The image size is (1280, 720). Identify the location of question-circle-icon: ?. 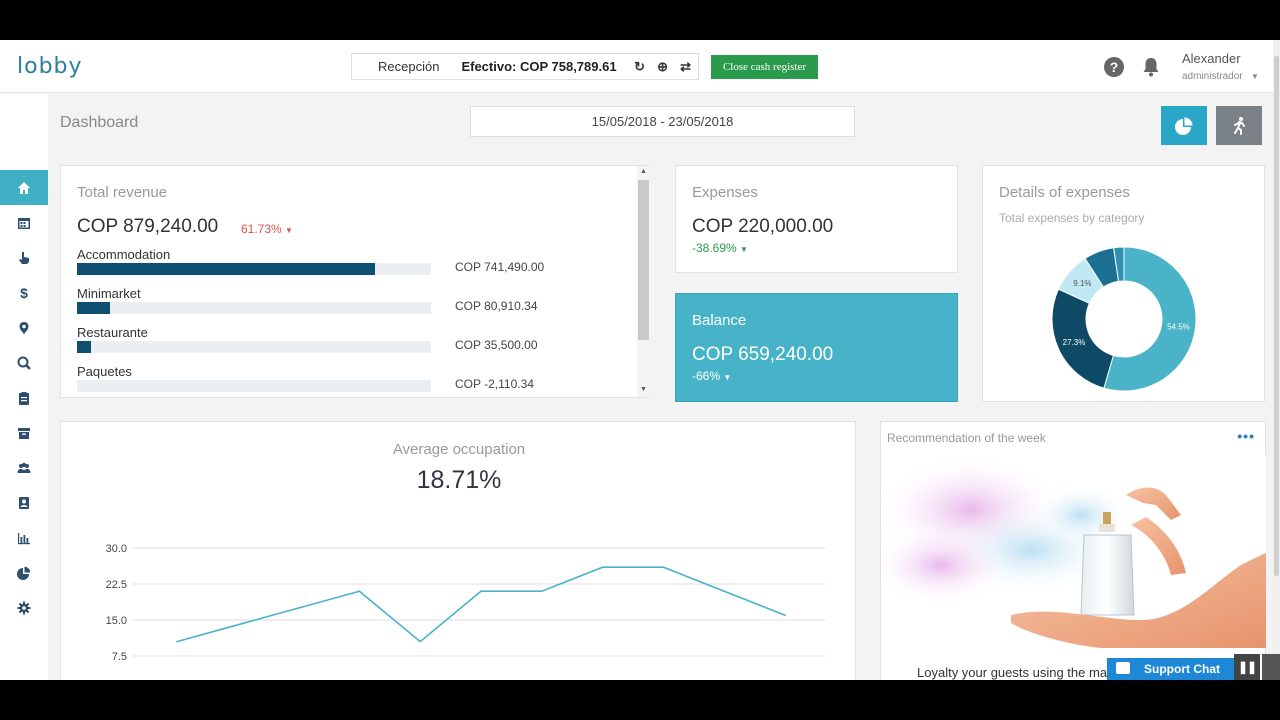
(1114, 67).